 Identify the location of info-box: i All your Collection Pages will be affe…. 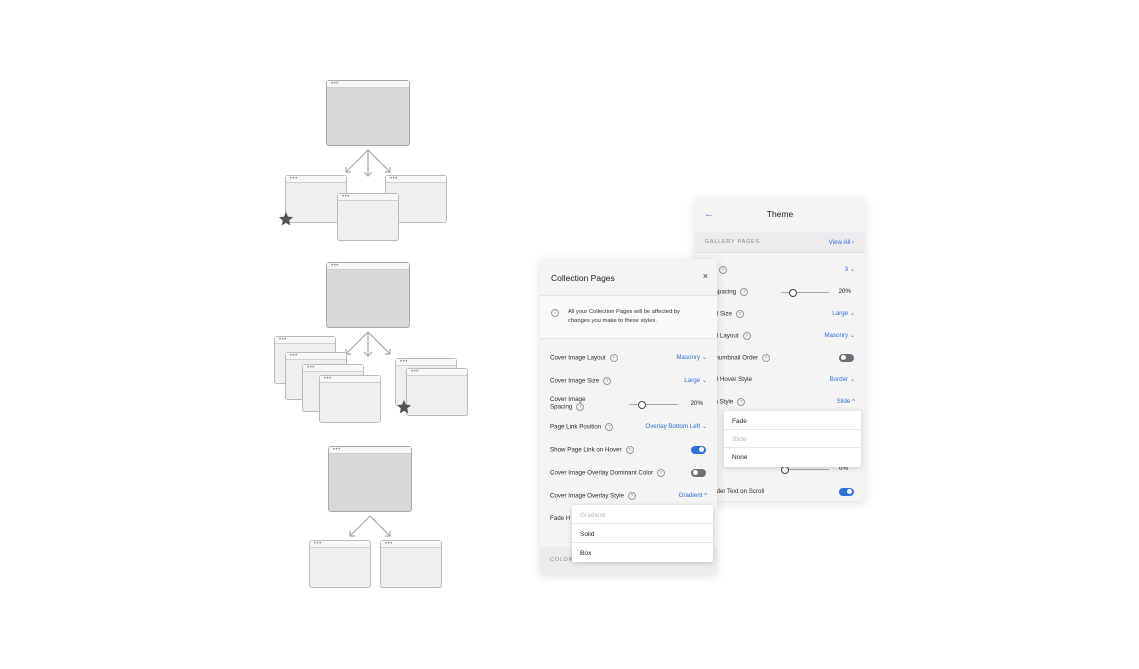
(628, 317).